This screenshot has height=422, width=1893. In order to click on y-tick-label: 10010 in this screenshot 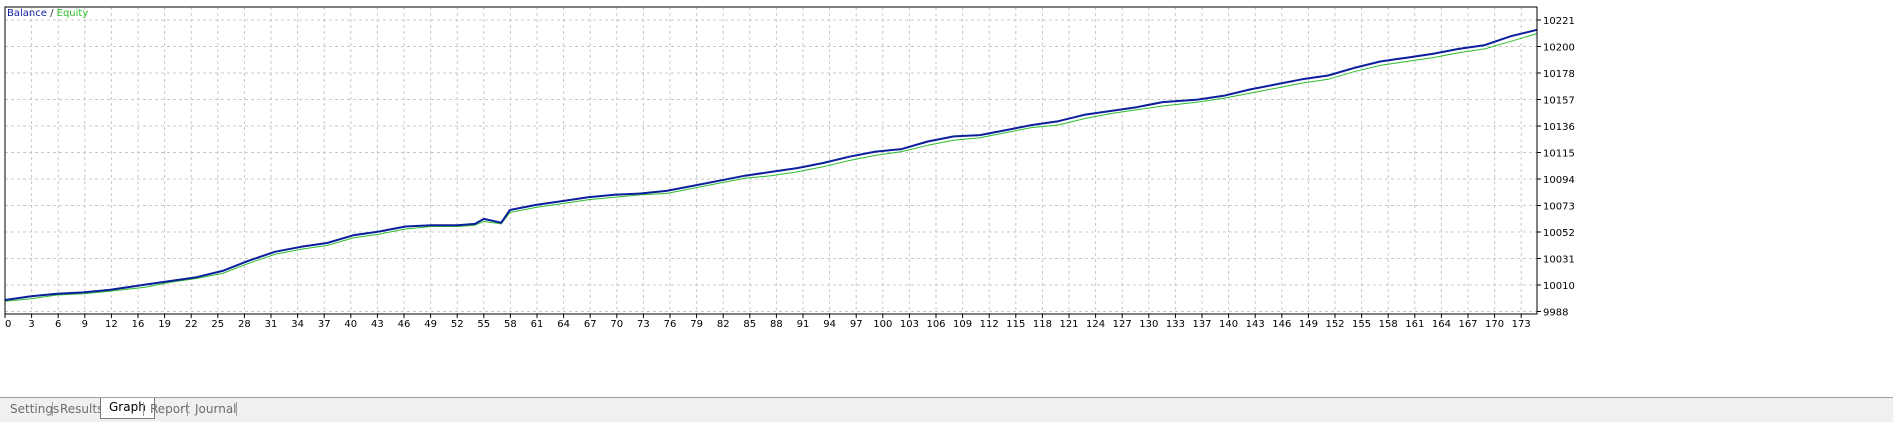, I will do `click(1559, 286)`.